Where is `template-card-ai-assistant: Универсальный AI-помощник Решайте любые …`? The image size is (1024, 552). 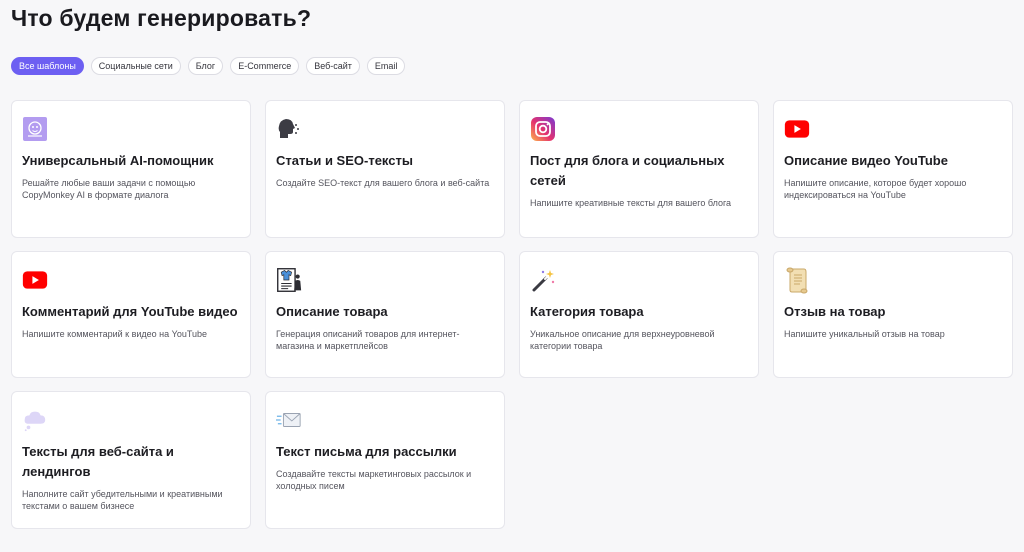
template-card-ai-assistant: Универсальный AI-помощник Решайте любые … is located at coordinates (131, 169).